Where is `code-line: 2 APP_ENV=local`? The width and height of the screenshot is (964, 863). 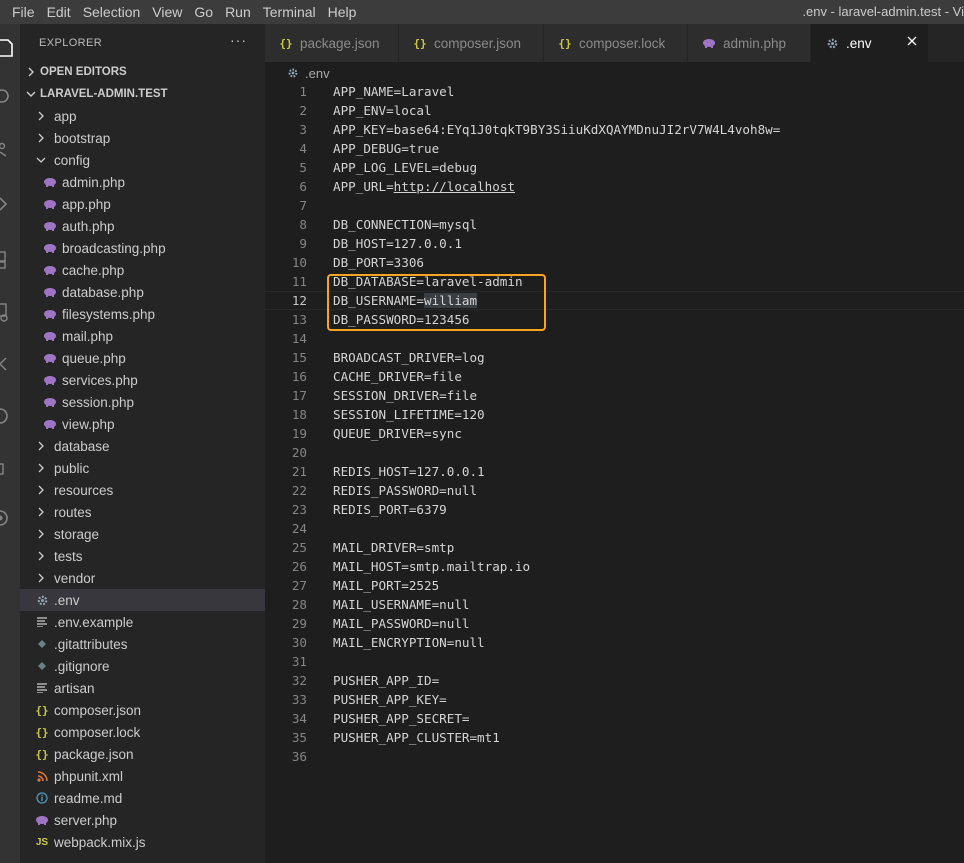 code-line: 2 APP_ENV=local is located at coordinates (614, 110).